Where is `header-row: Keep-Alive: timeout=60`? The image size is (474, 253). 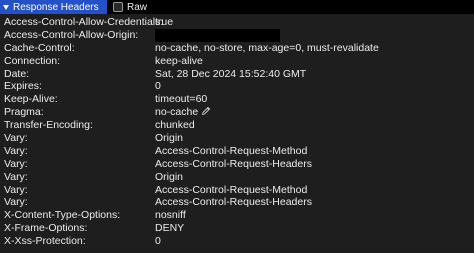
header-row: Keep-Alive: timeout=60 is located at coordinates (237, 99).